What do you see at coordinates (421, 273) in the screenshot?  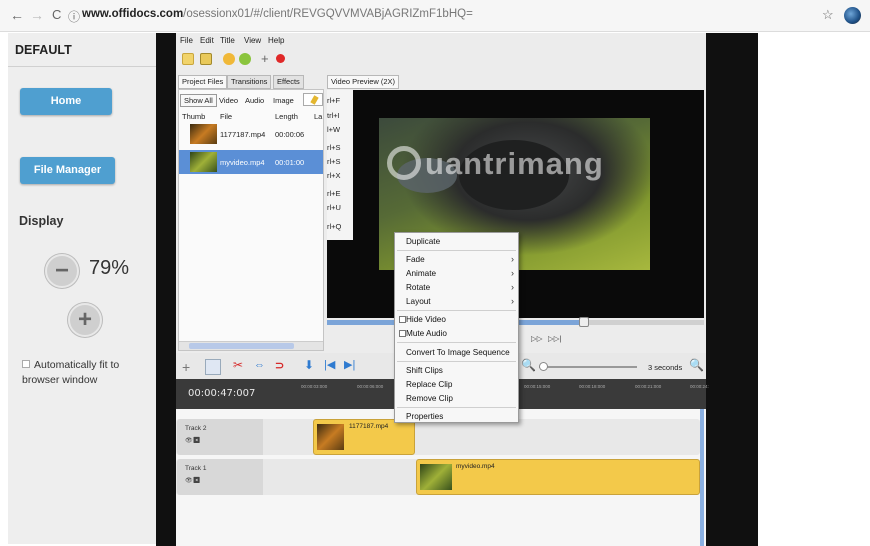 I see `menu-item-animate: Animate` at bounding box center [421, 273].